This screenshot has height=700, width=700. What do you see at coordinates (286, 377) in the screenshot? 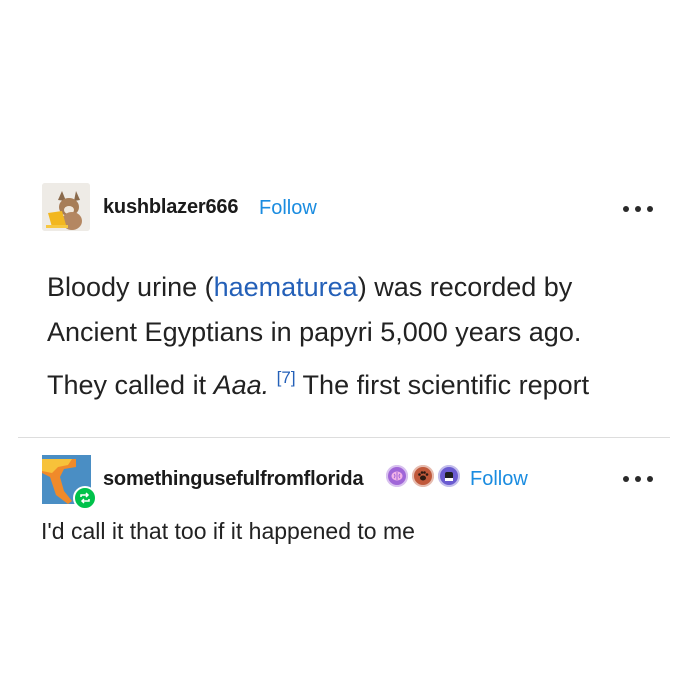
I see `citation-link: [7]` at bounding box center [286, 377].